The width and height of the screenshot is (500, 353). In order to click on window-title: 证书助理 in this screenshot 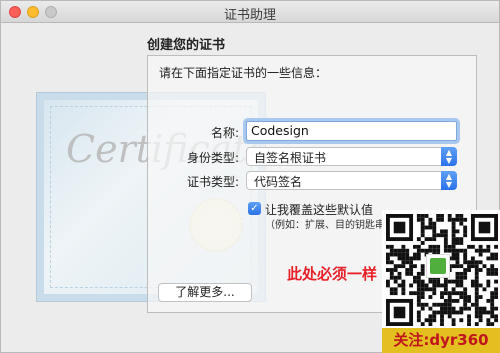, I will do `click(249, 15)`.